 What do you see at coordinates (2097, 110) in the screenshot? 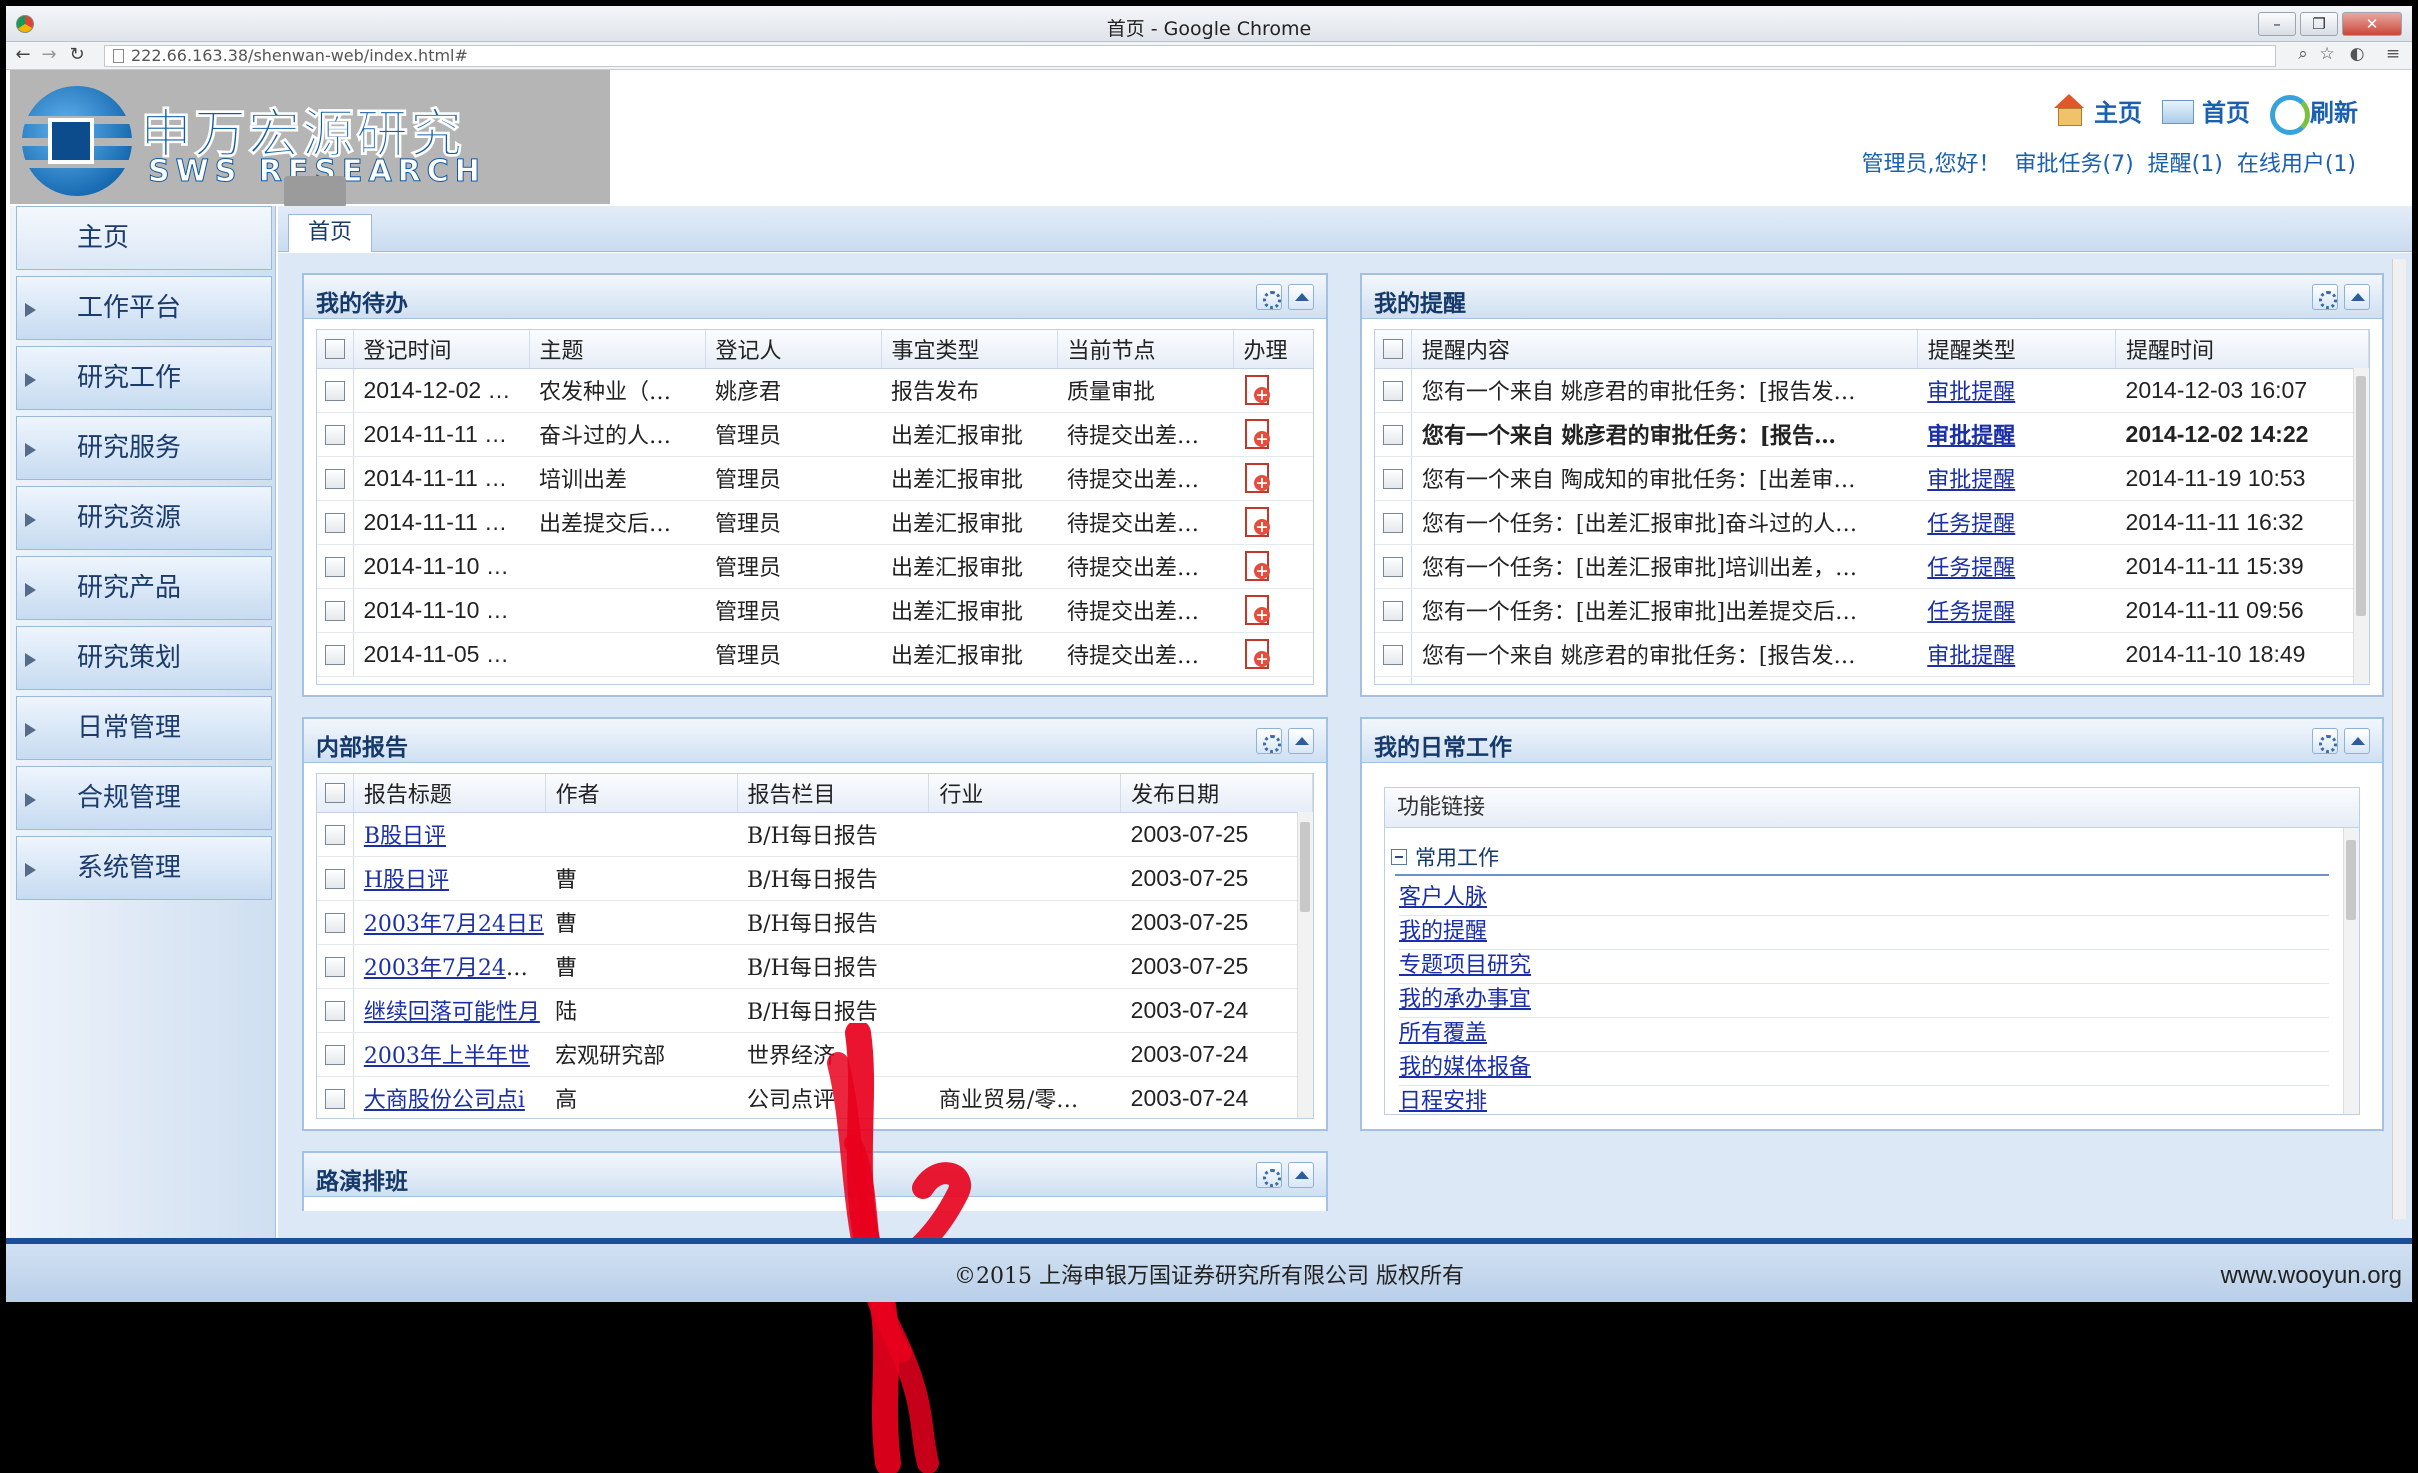
I see `home-link: 主页` at bounding box center [2097, 110].